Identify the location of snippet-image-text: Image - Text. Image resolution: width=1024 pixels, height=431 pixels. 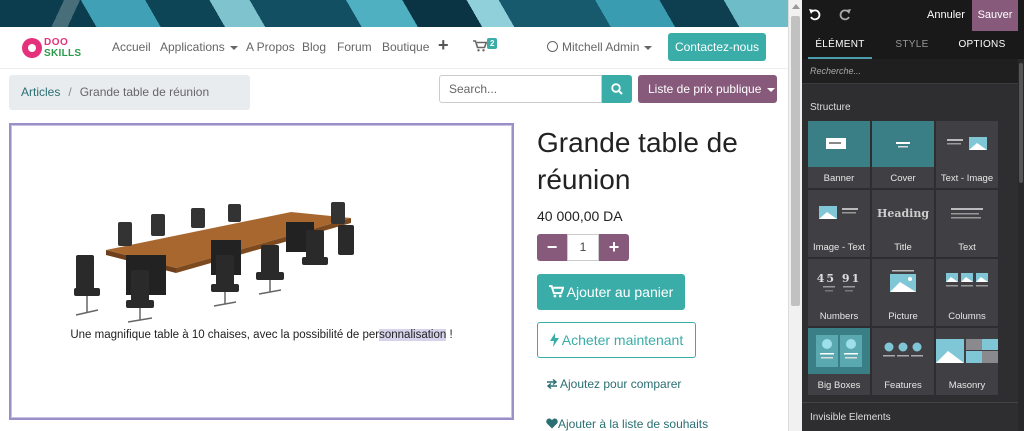
(839, 223).